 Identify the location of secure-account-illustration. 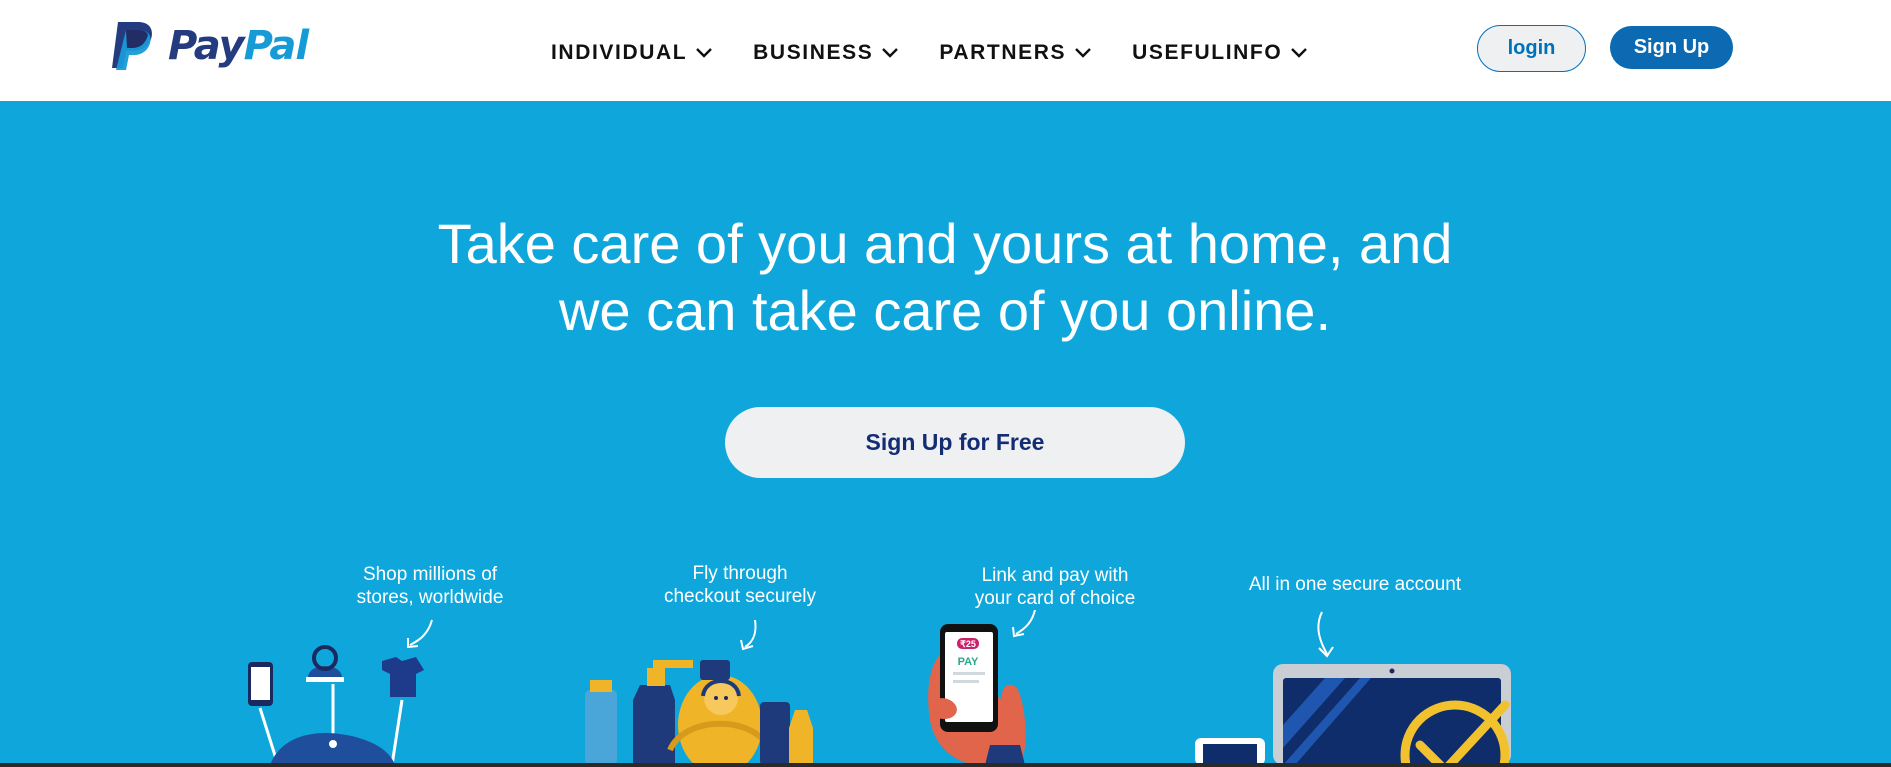
(1353, 688).